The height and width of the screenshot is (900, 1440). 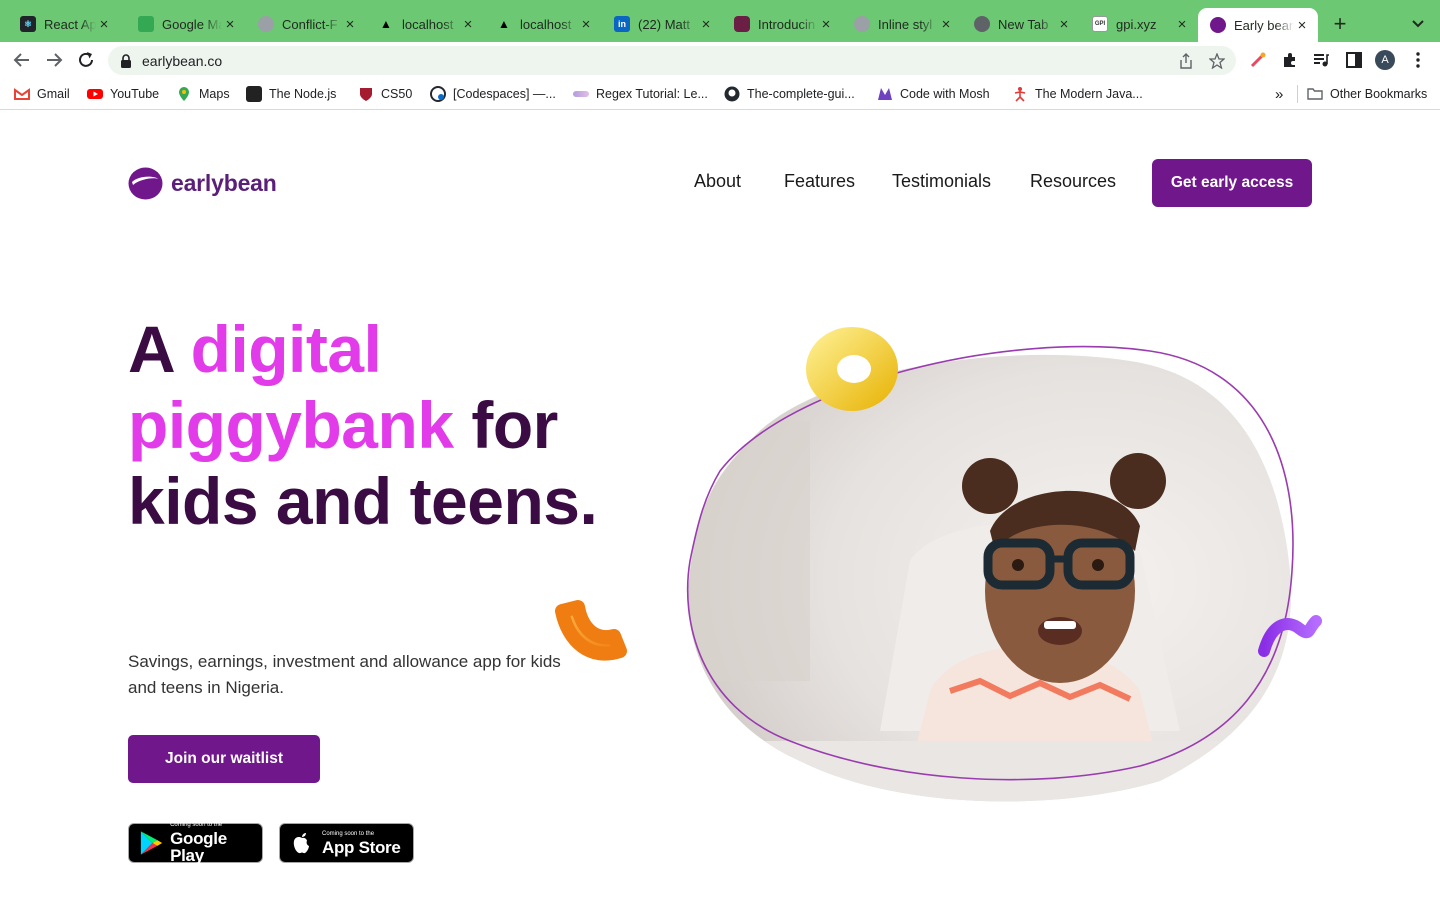 What do you see at coordinates (933, 94) in the screenshot?
I see `bookmark-mosh: Code with Mosh` at bounding box center [933, 94].